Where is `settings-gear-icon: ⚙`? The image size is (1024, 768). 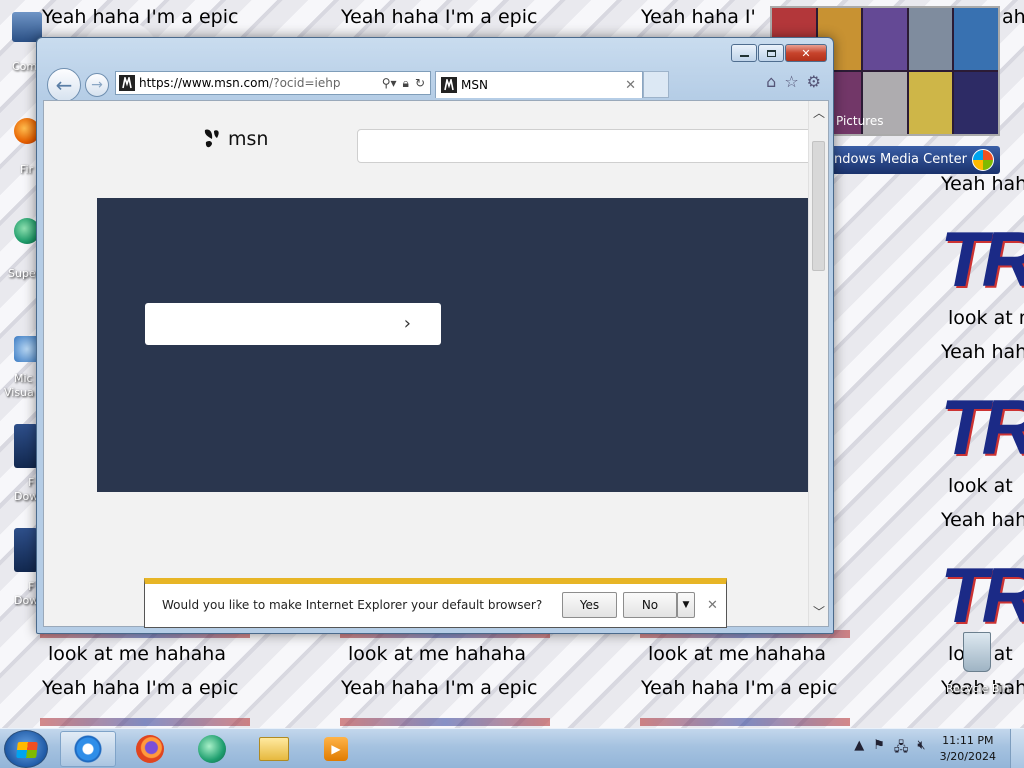 settings-gear-icon: ⚙ is located at coordinates (814, 81).